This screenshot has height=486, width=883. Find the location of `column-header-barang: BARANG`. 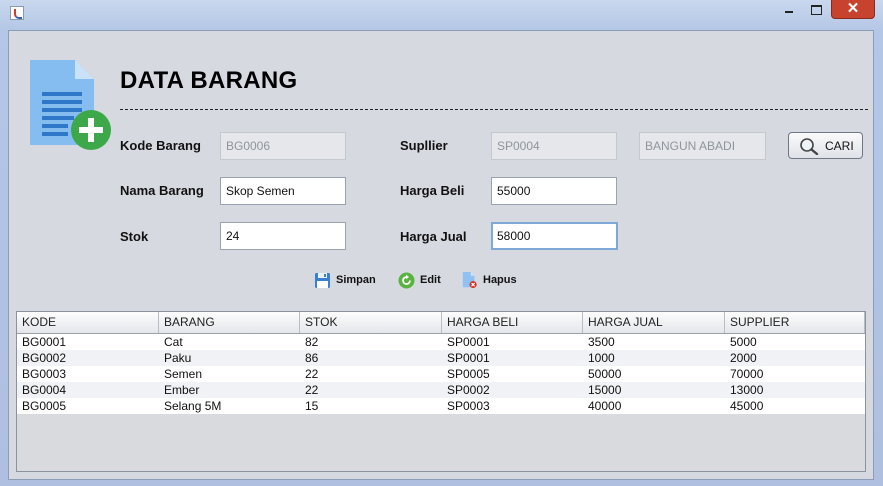

column-header-barang: BARANG is located at coordinates (229, 322).